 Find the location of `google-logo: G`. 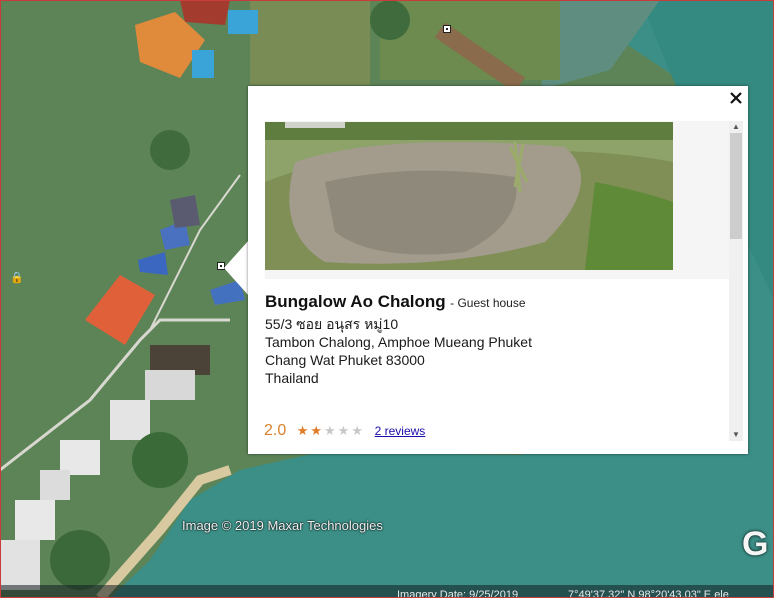

google-logo: G is located at coordinates (755, 544).